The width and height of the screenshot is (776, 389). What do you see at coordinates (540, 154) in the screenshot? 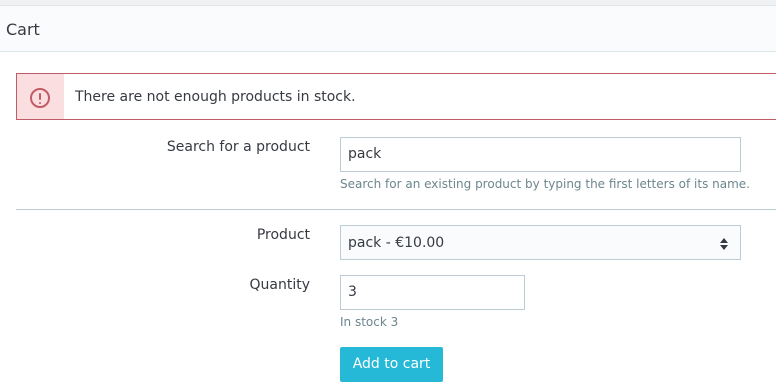
I see `search-input: pack` at bounding box center [540, 154].